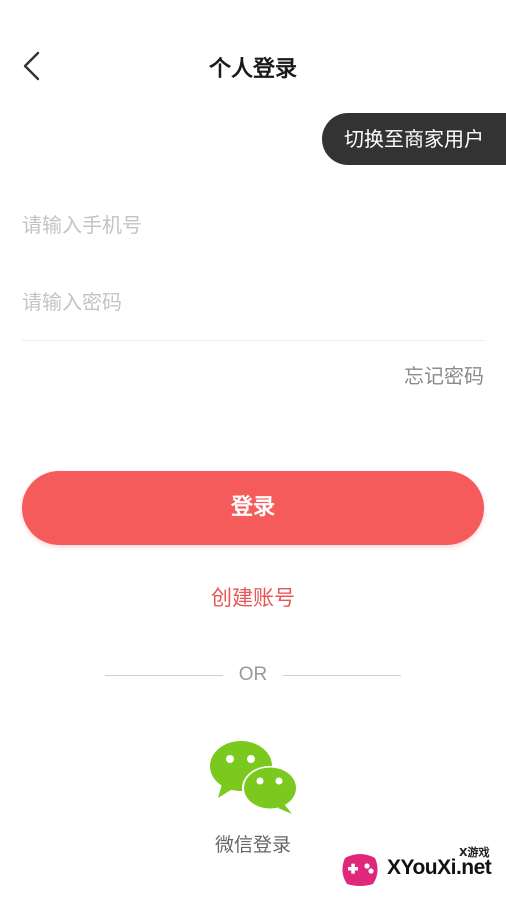 Image resolution: width=506 pixels, height=900 pixels. I want to click on switch-to-merchant-button: 切换至商家用户, so click(414, 139).